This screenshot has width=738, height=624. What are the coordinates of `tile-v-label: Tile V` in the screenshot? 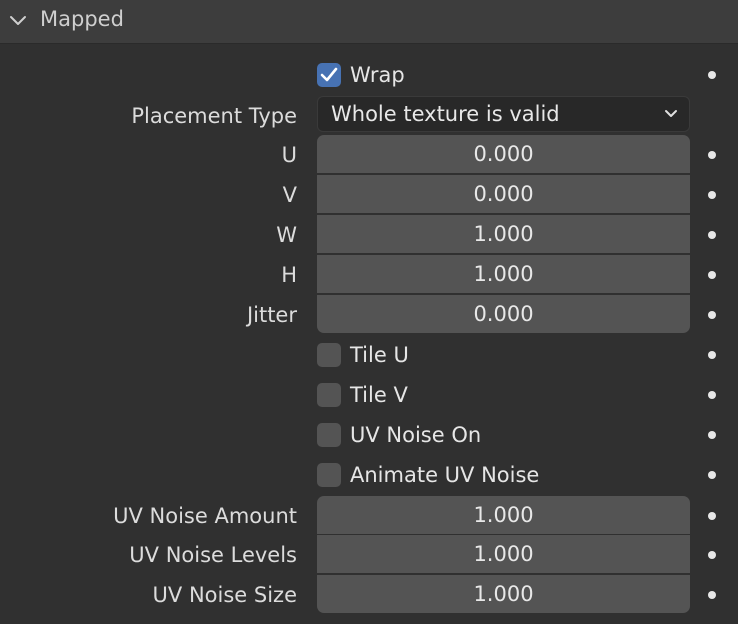 It's located at (379, 395).